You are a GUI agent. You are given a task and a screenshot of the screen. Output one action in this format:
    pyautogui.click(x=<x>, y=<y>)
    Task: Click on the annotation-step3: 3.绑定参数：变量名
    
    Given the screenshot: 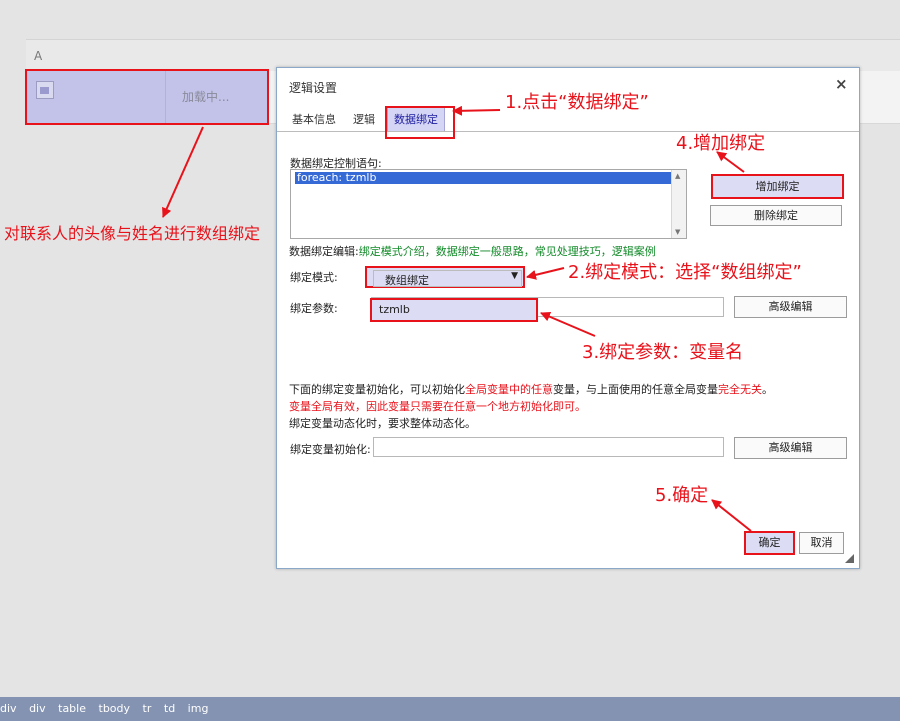 What is the action you would take?
    pyautogui.click(x=663, y=352)
    